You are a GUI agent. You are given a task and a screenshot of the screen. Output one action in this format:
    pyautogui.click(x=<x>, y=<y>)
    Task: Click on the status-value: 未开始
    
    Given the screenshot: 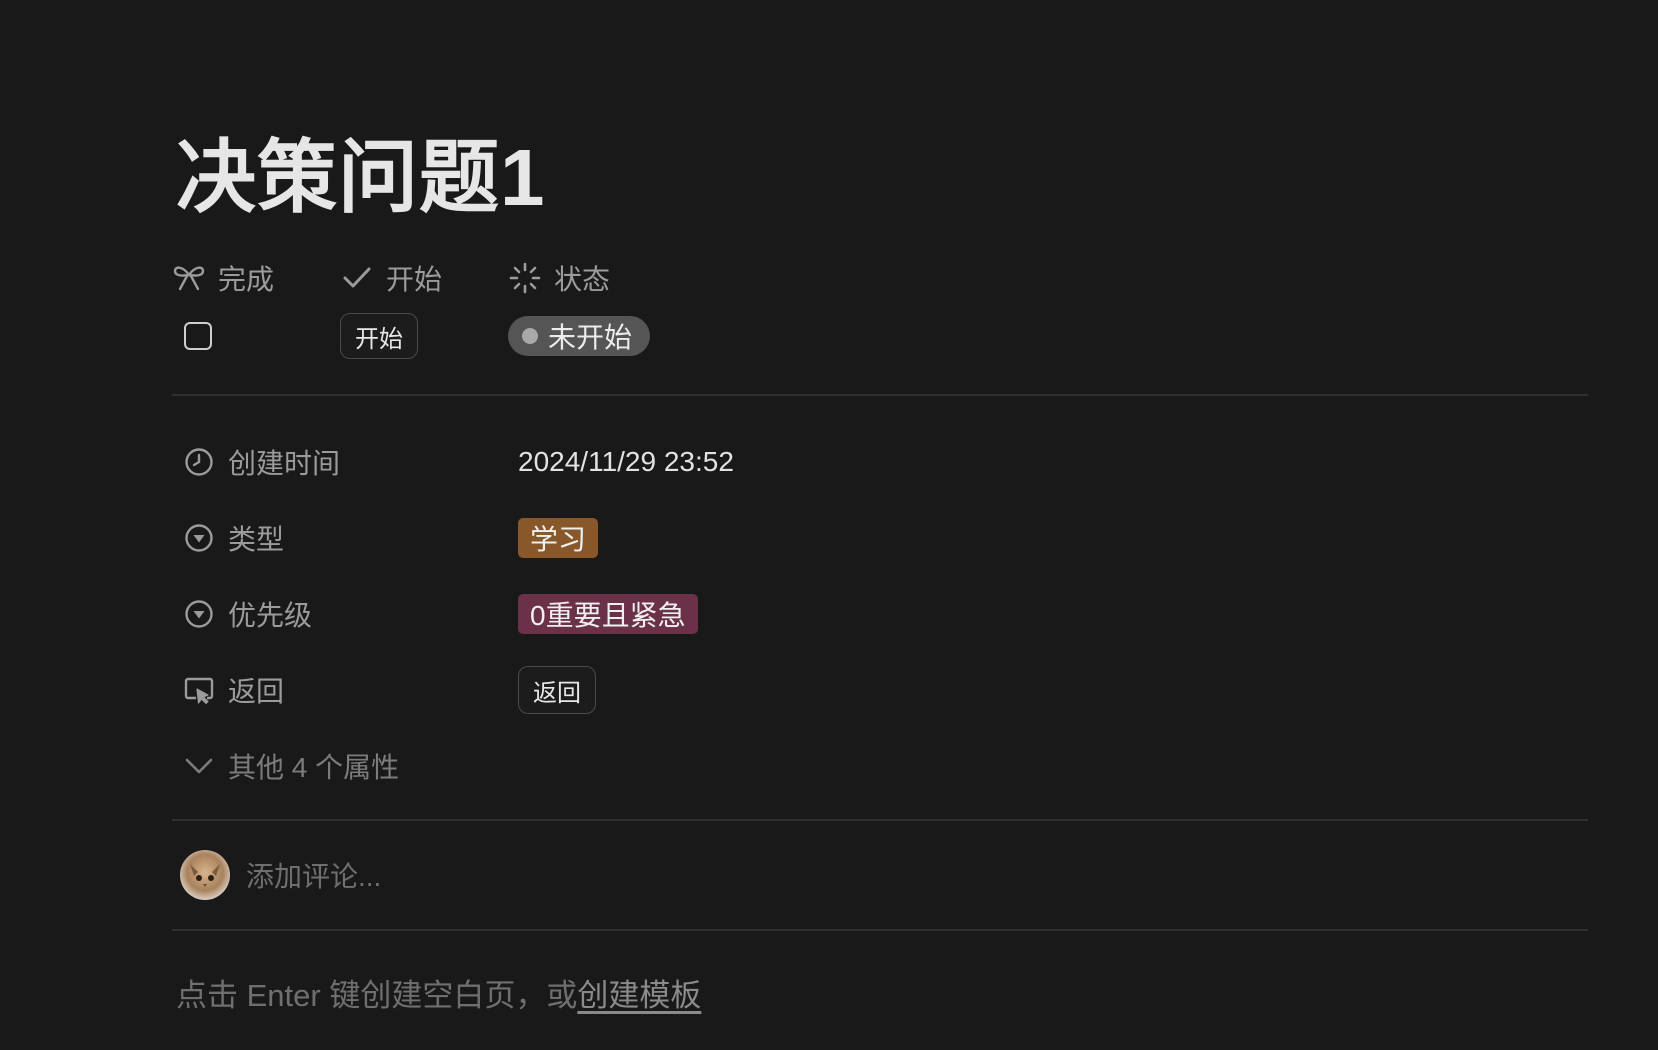 What is the action you would take?
    pyautogui.click(x=590, y=337)
    